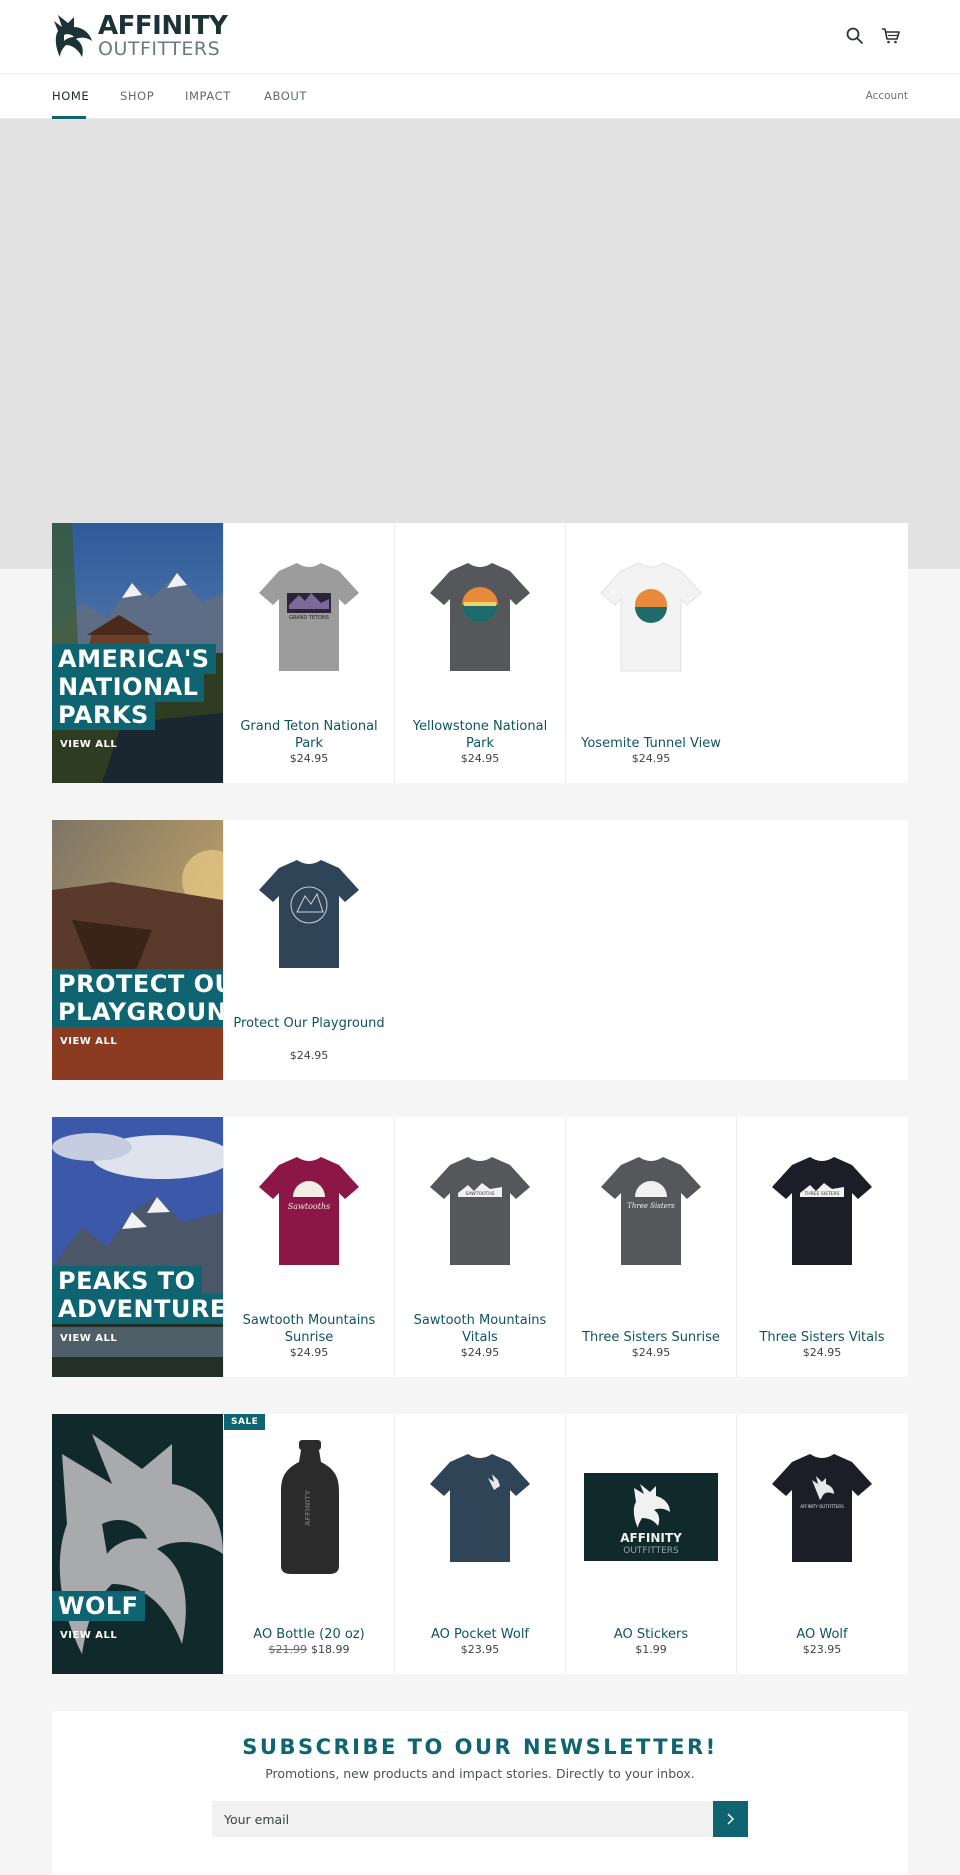 The width and height of the screenshot is (960, 1875). I want to click on compare-price: $21.99, so click(288, 1649).